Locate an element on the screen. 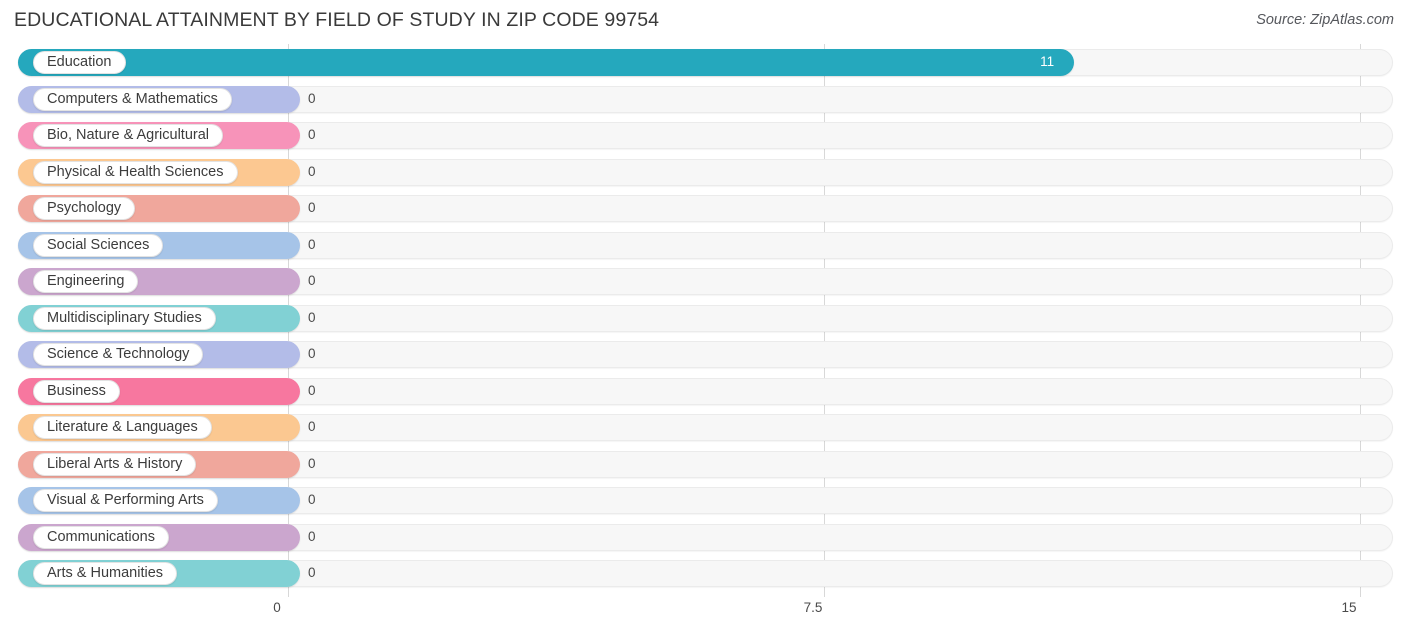 The height and width of the screenshot is (631, 1406). category-label-pill: Psychology is located at coordinates (84, 208).